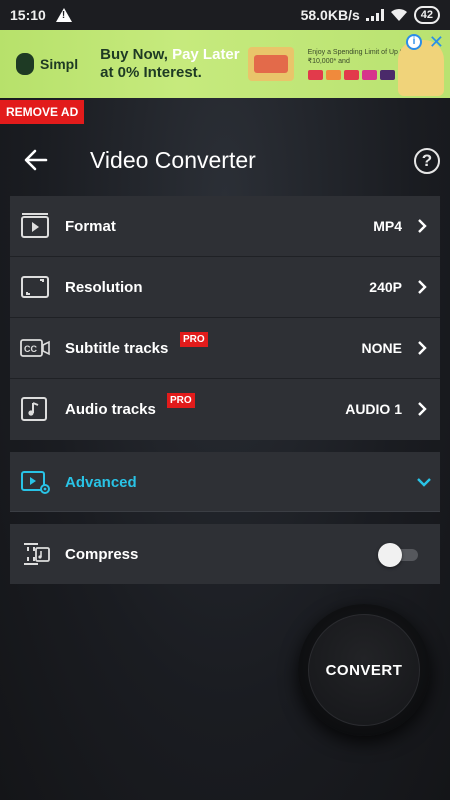 The height and width of the screenshot is (800, 450). Describe the element at coordinates (225, 226) in the screenshot. I see `format-row: Format MP4` at that location.